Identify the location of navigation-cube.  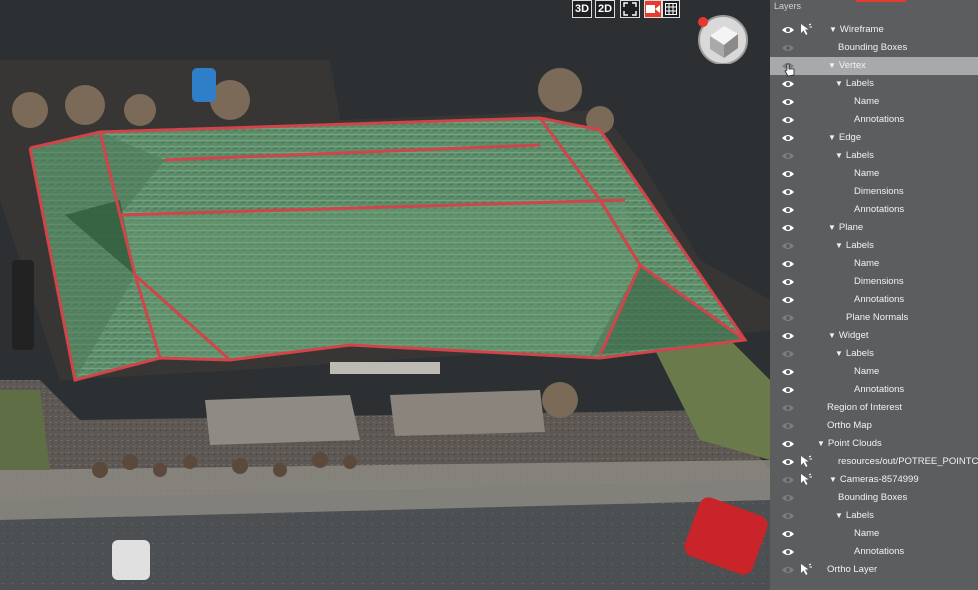
(722, 38).